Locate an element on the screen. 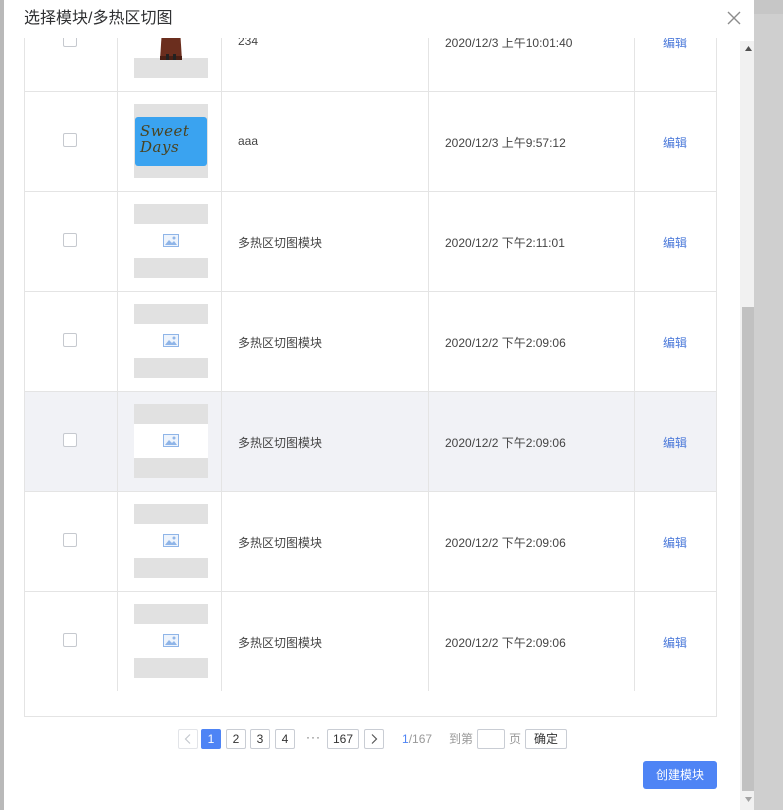  next-page-button is located at coordinates (374, 739).